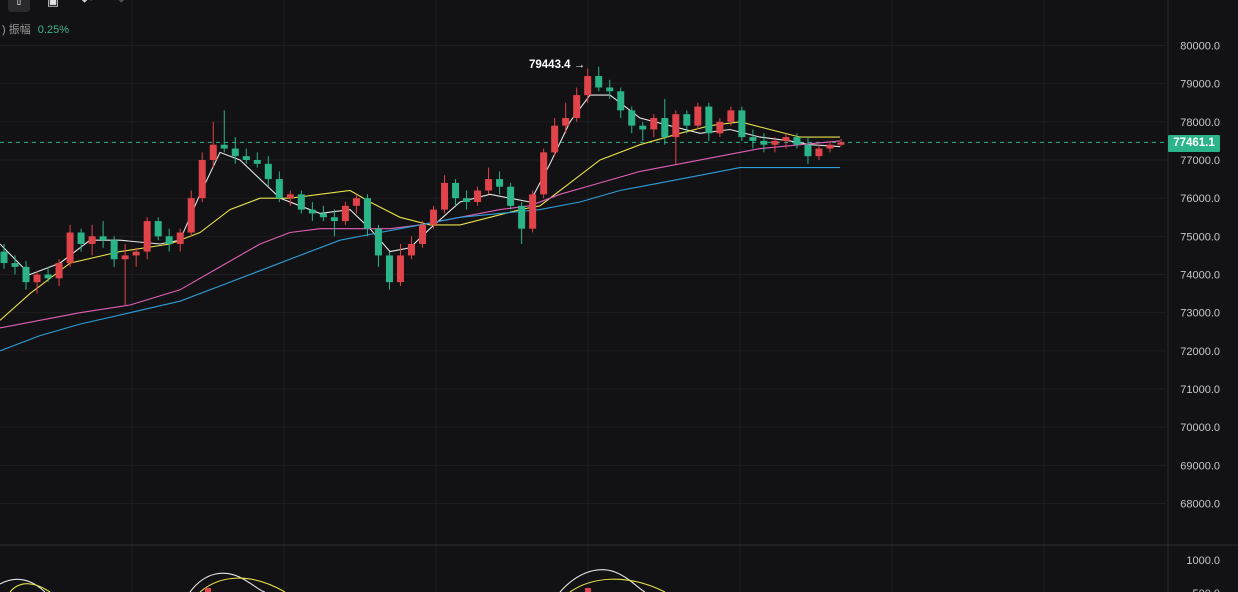 The height and width of the screenshot is (592, 1238). What do you see at coordinates (1200, 428) in the screenshot?
I see `y-tick-label: 70000.0` at bounding box center [1200, 428].